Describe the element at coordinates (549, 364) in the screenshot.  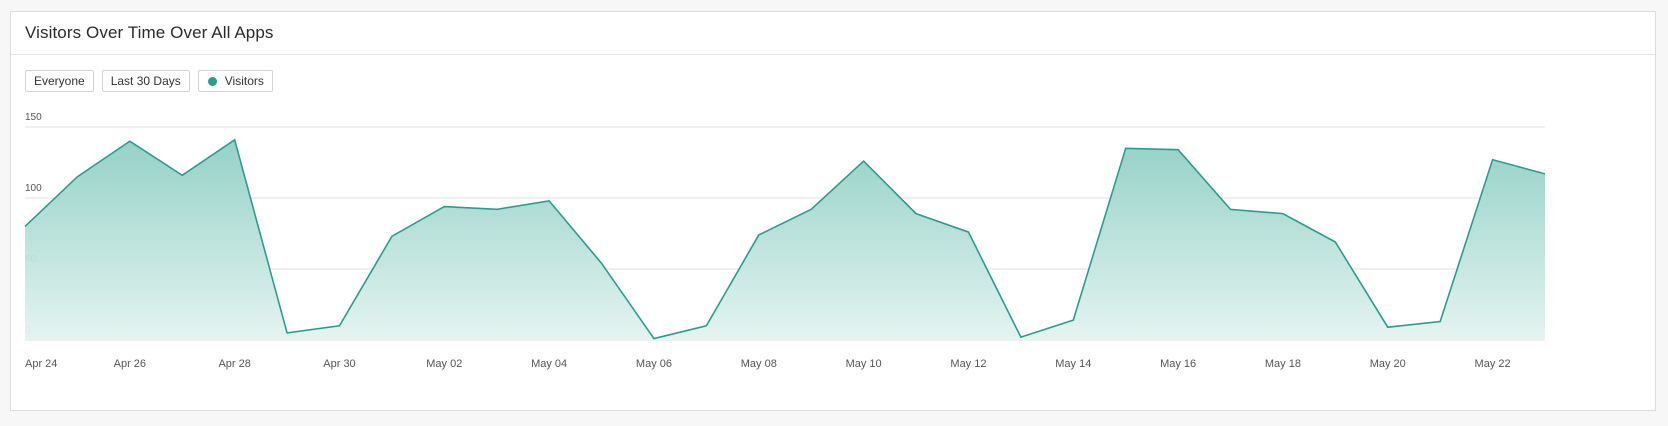
I see `x-tick-label: May 04` at that location.